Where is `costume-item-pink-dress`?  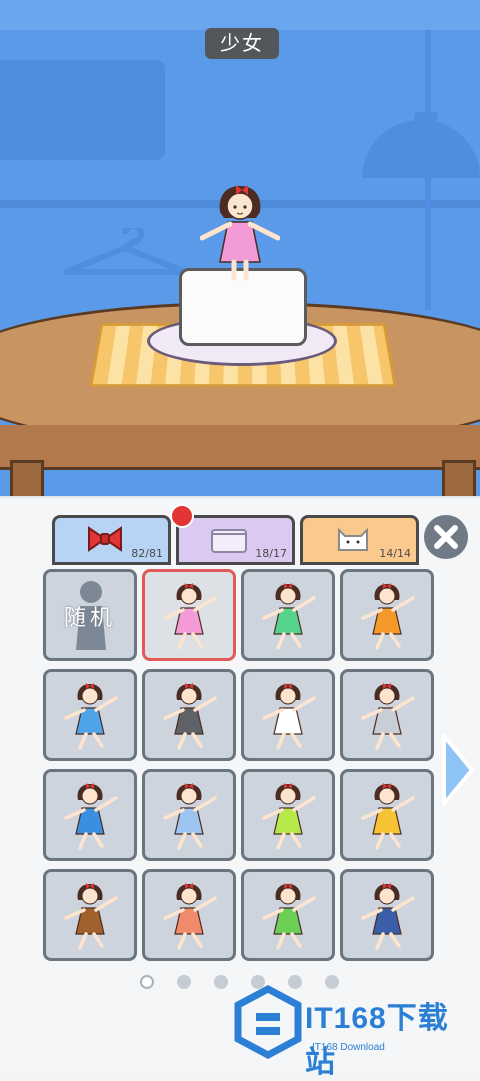
costume-item-pink-dress is located at coordinates (189, 615).